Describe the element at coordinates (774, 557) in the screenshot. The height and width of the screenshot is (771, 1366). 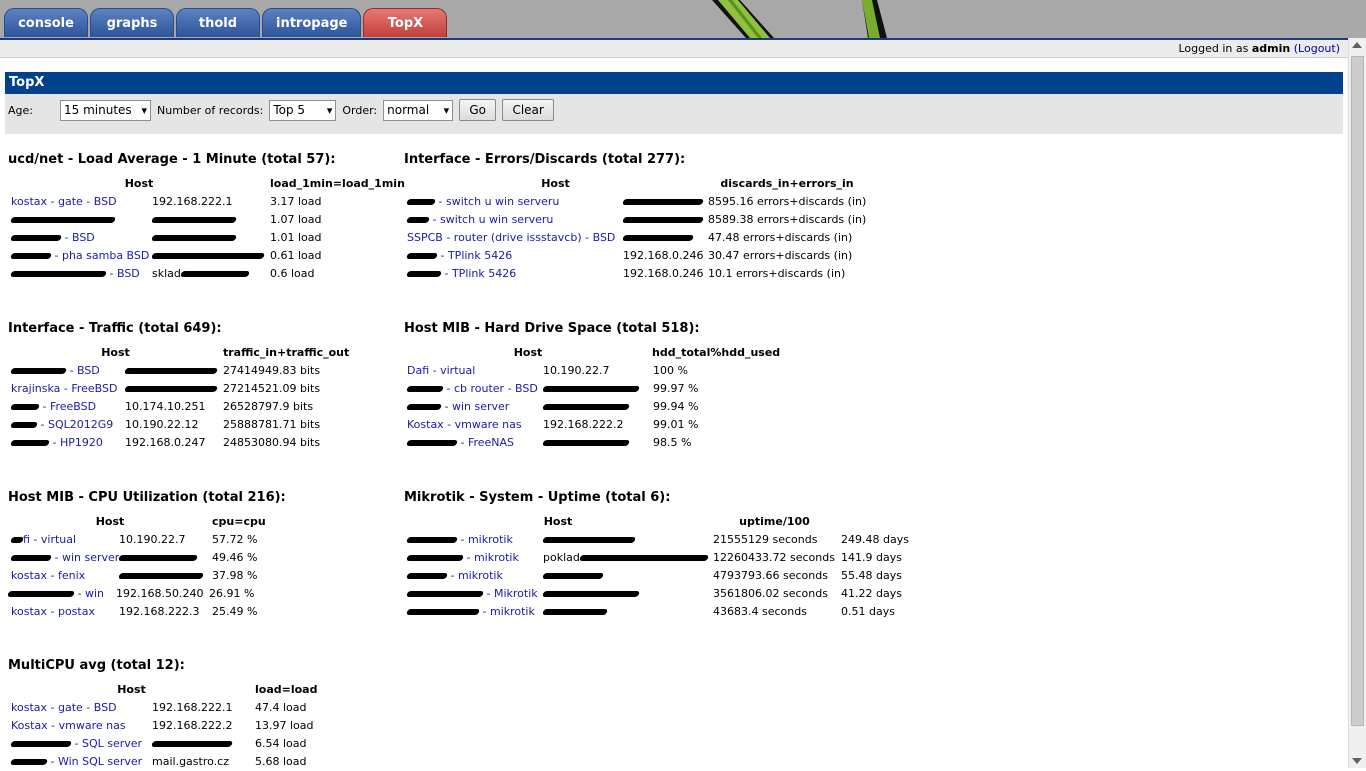
I see `value-cell: 12260433.72 seconds` at that location.